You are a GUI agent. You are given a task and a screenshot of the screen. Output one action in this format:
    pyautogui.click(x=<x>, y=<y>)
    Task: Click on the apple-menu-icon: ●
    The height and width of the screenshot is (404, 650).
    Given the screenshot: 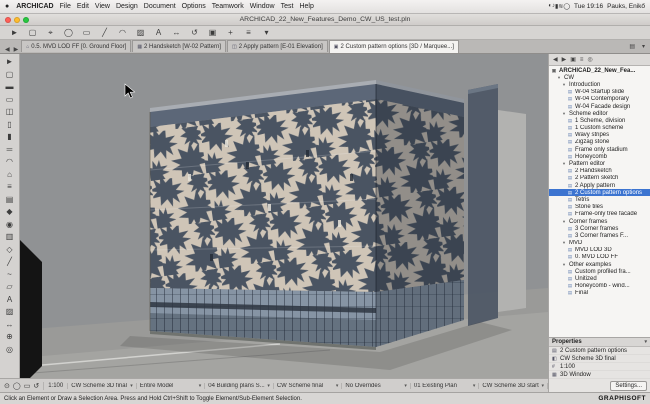 What is the action you would take?
    pyautogui.click(x=7, y=6)
    